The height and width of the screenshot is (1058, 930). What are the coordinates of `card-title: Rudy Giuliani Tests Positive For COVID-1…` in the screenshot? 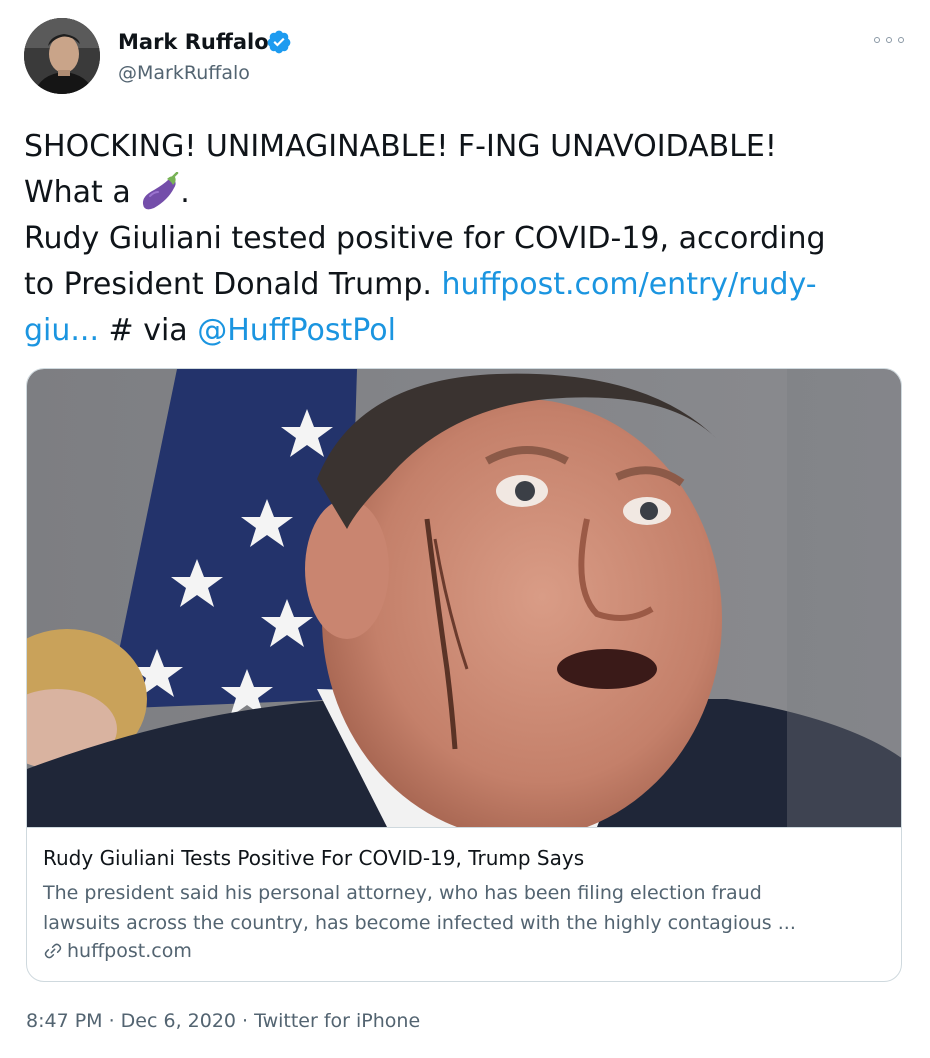 It's located at (313, 858).